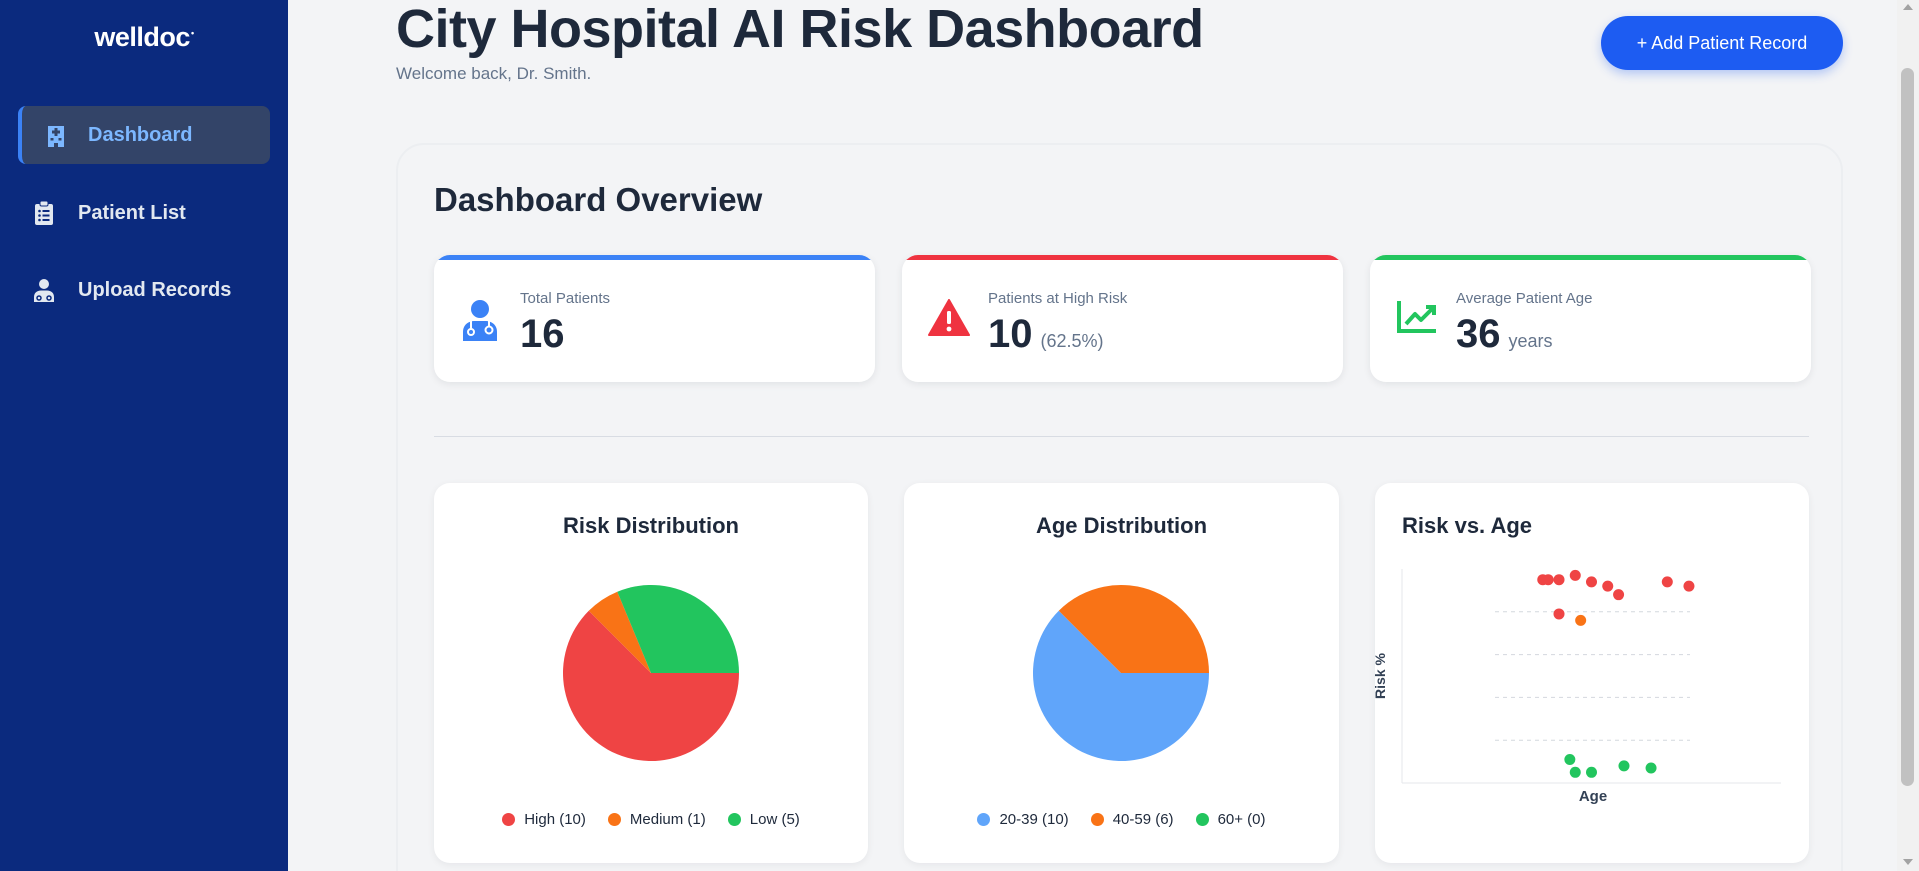 Image resolution: width=1919 pixels, height=871 pixels. Describe the element at coordinates (1122, 318) in the screenshot. I see `stat-card-high-risk: Patients at High Risk 10 (62.5%)` at that location.